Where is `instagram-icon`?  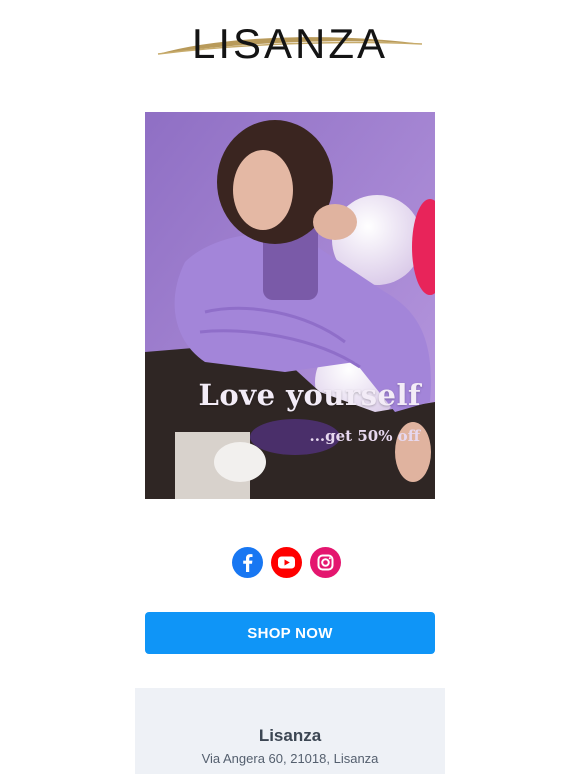
instagram-icon is located at coordinates (325, 562).